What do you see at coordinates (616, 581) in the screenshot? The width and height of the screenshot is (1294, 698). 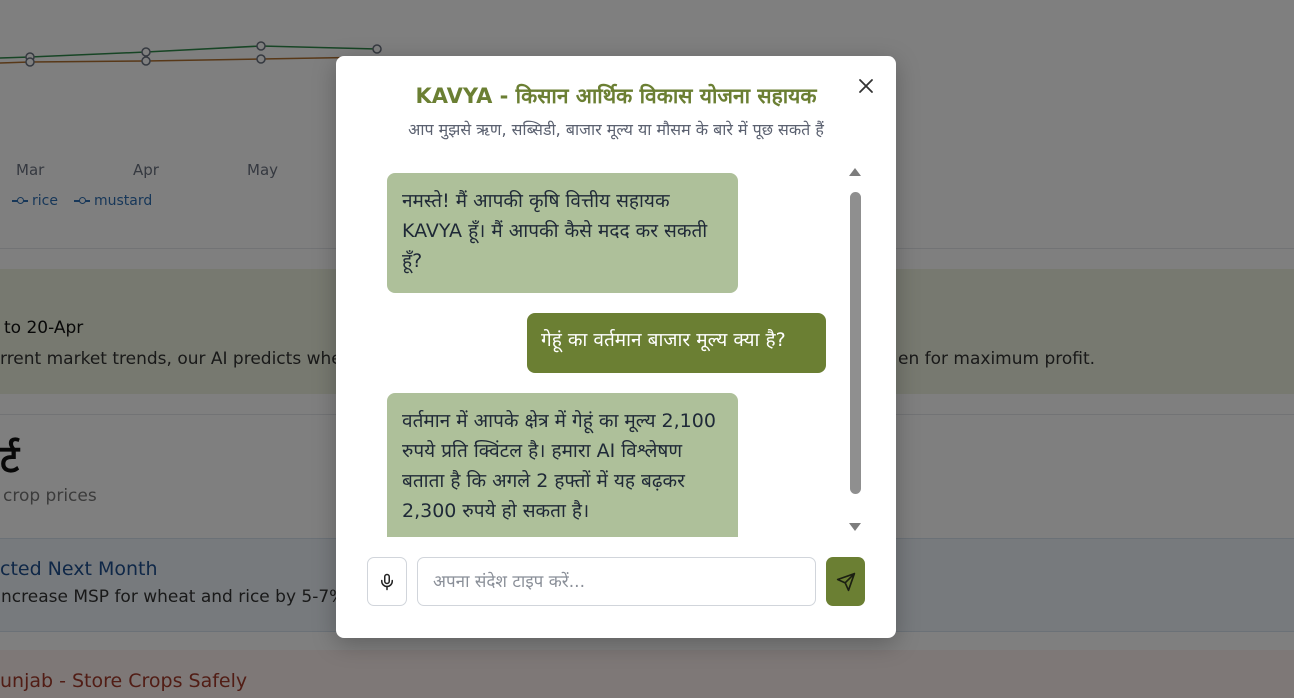 I see `message-input` at bounding box center [616, 581].